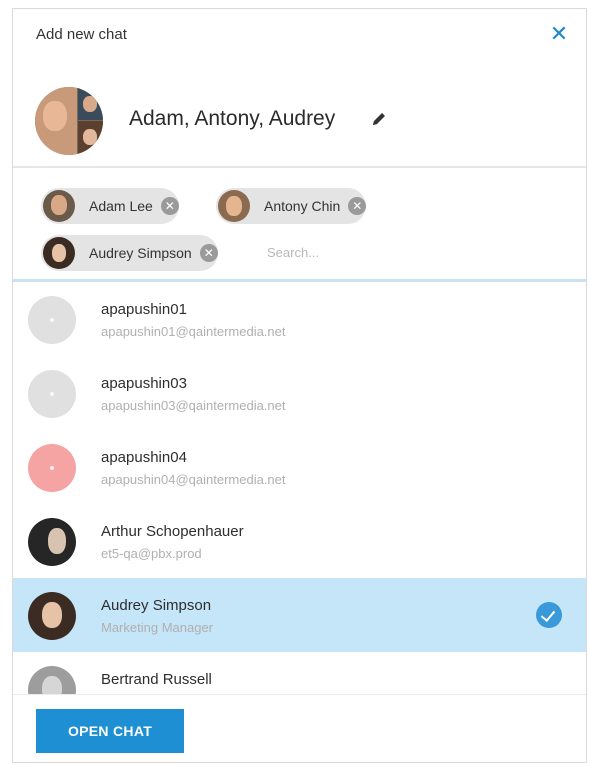 The height and width of the screenshot is (763, 590). Describe the element at coordinates (144, 309) in the screenshot. I see `contact-name: apapushin01` at that location.